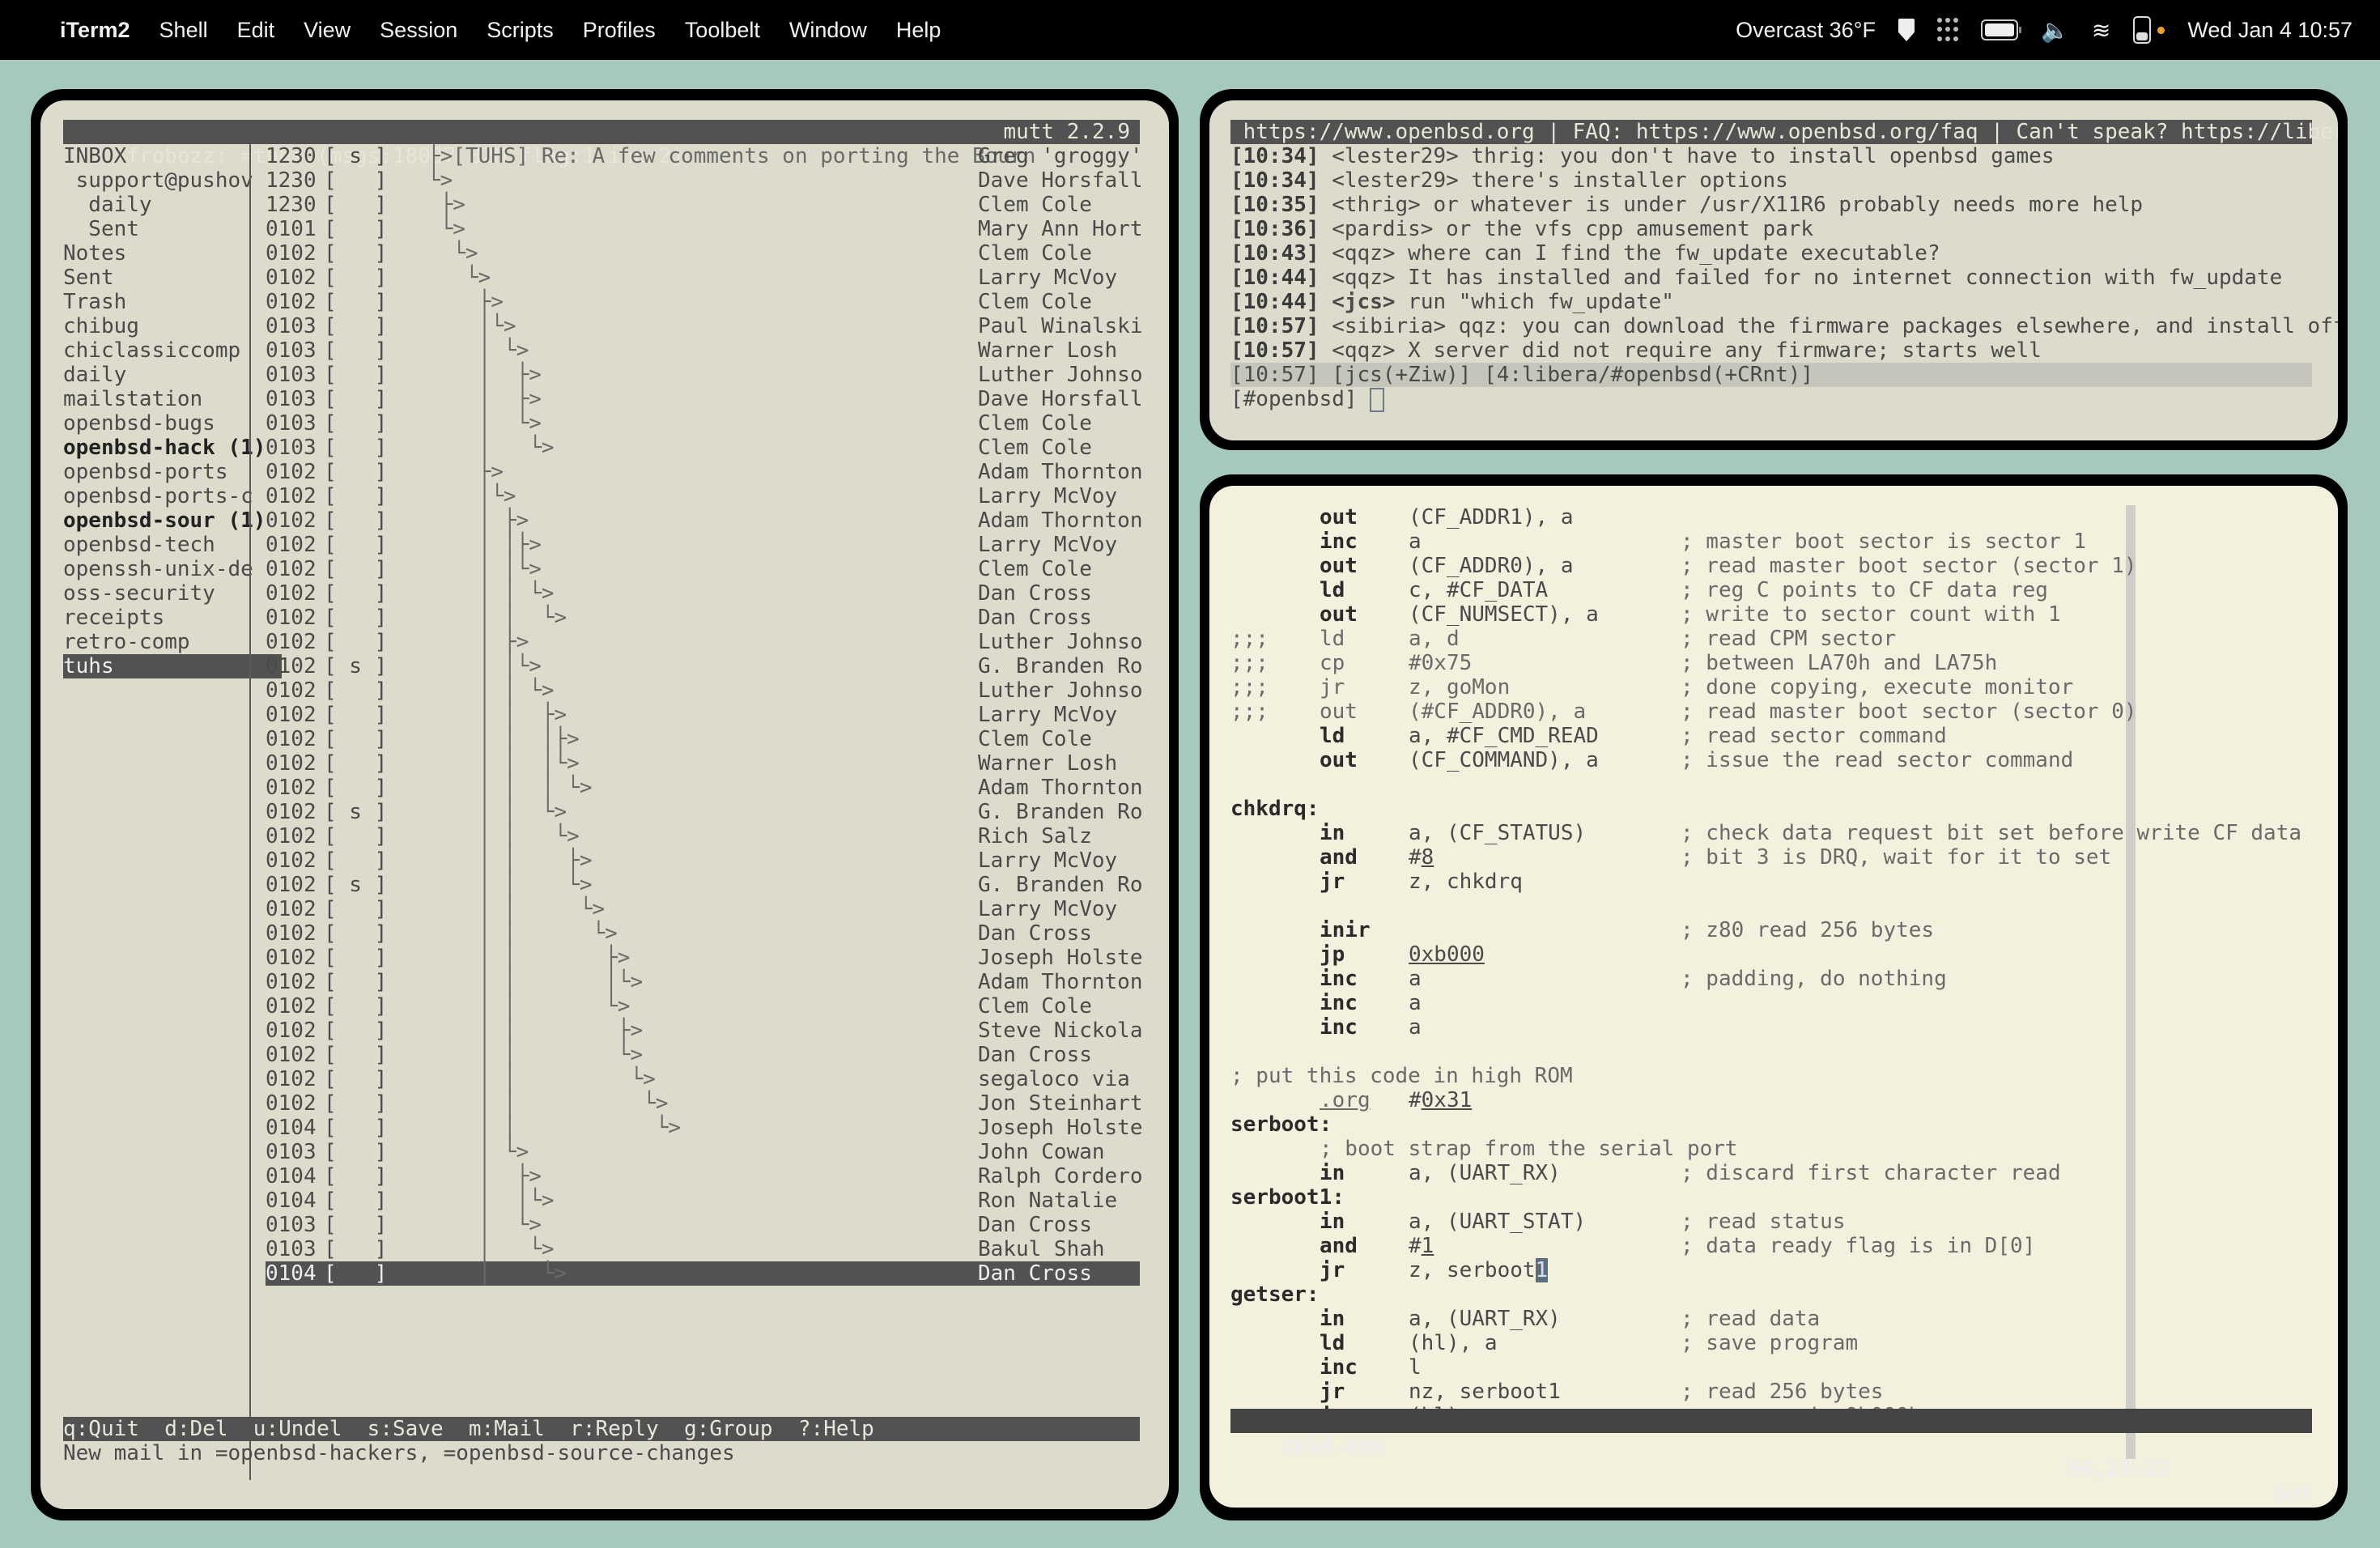  Describe the element at coordinates (2269, 31) in the screenshot. I see `clock: Wed Jan 4 10:57` at that location.